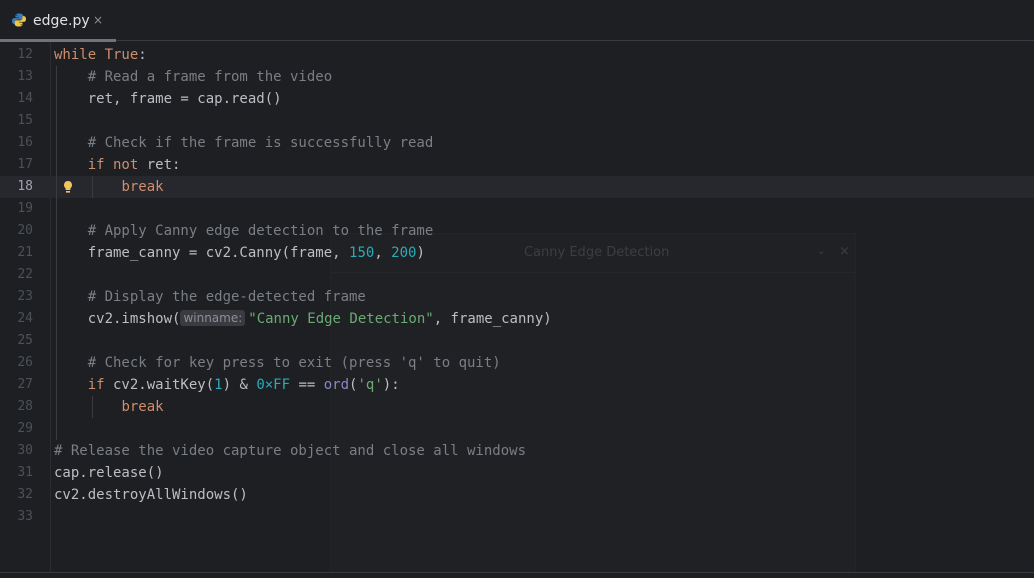 The height and width of the screenshot is (578, 1034). I want to click on code-token: cv2.imshow(, so click(117, 319).